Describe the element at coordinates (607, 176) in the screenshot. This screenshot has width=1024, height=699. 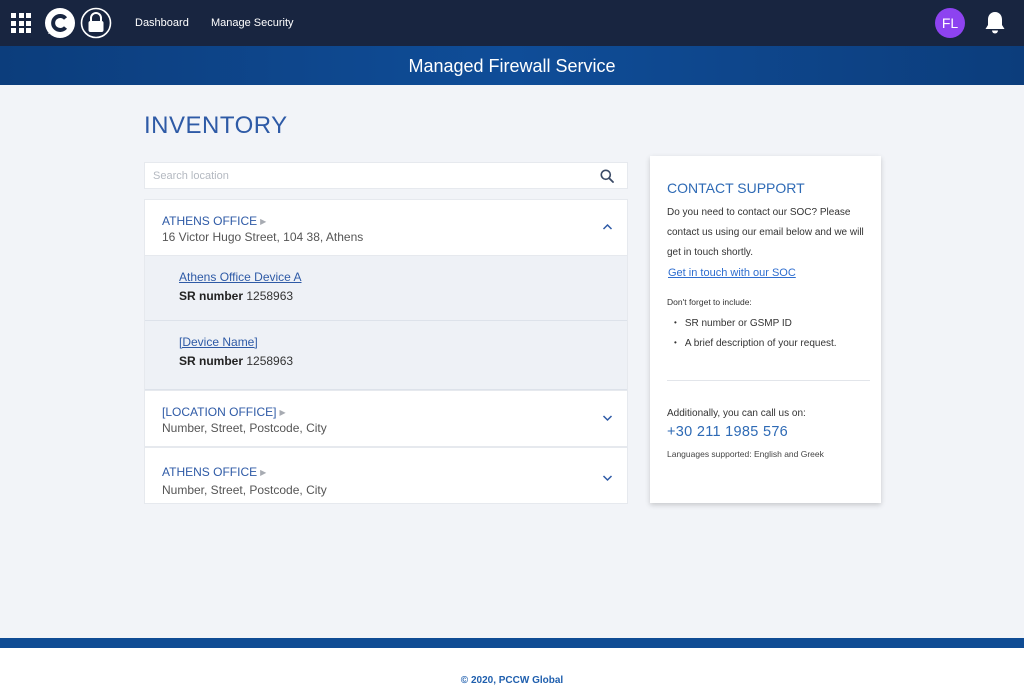
I see `search-icon` at that location.